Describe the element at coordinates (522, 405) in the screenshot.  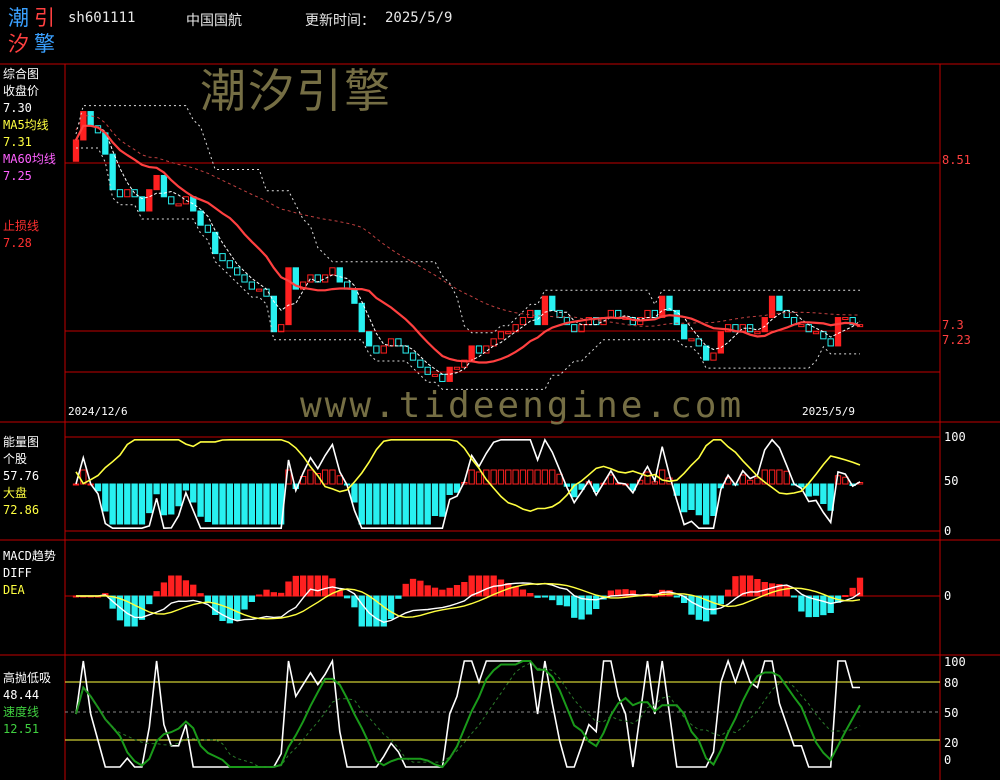
I see `watermark-url: www.tideengine.com` at that location.